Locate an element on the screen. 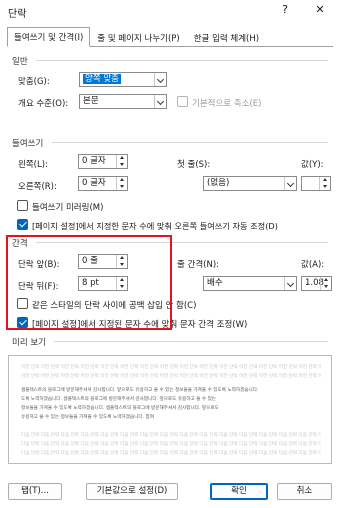 The image size is (340, 508). special-indent-dropdown: (없음) is located at coordinates (250, 183).